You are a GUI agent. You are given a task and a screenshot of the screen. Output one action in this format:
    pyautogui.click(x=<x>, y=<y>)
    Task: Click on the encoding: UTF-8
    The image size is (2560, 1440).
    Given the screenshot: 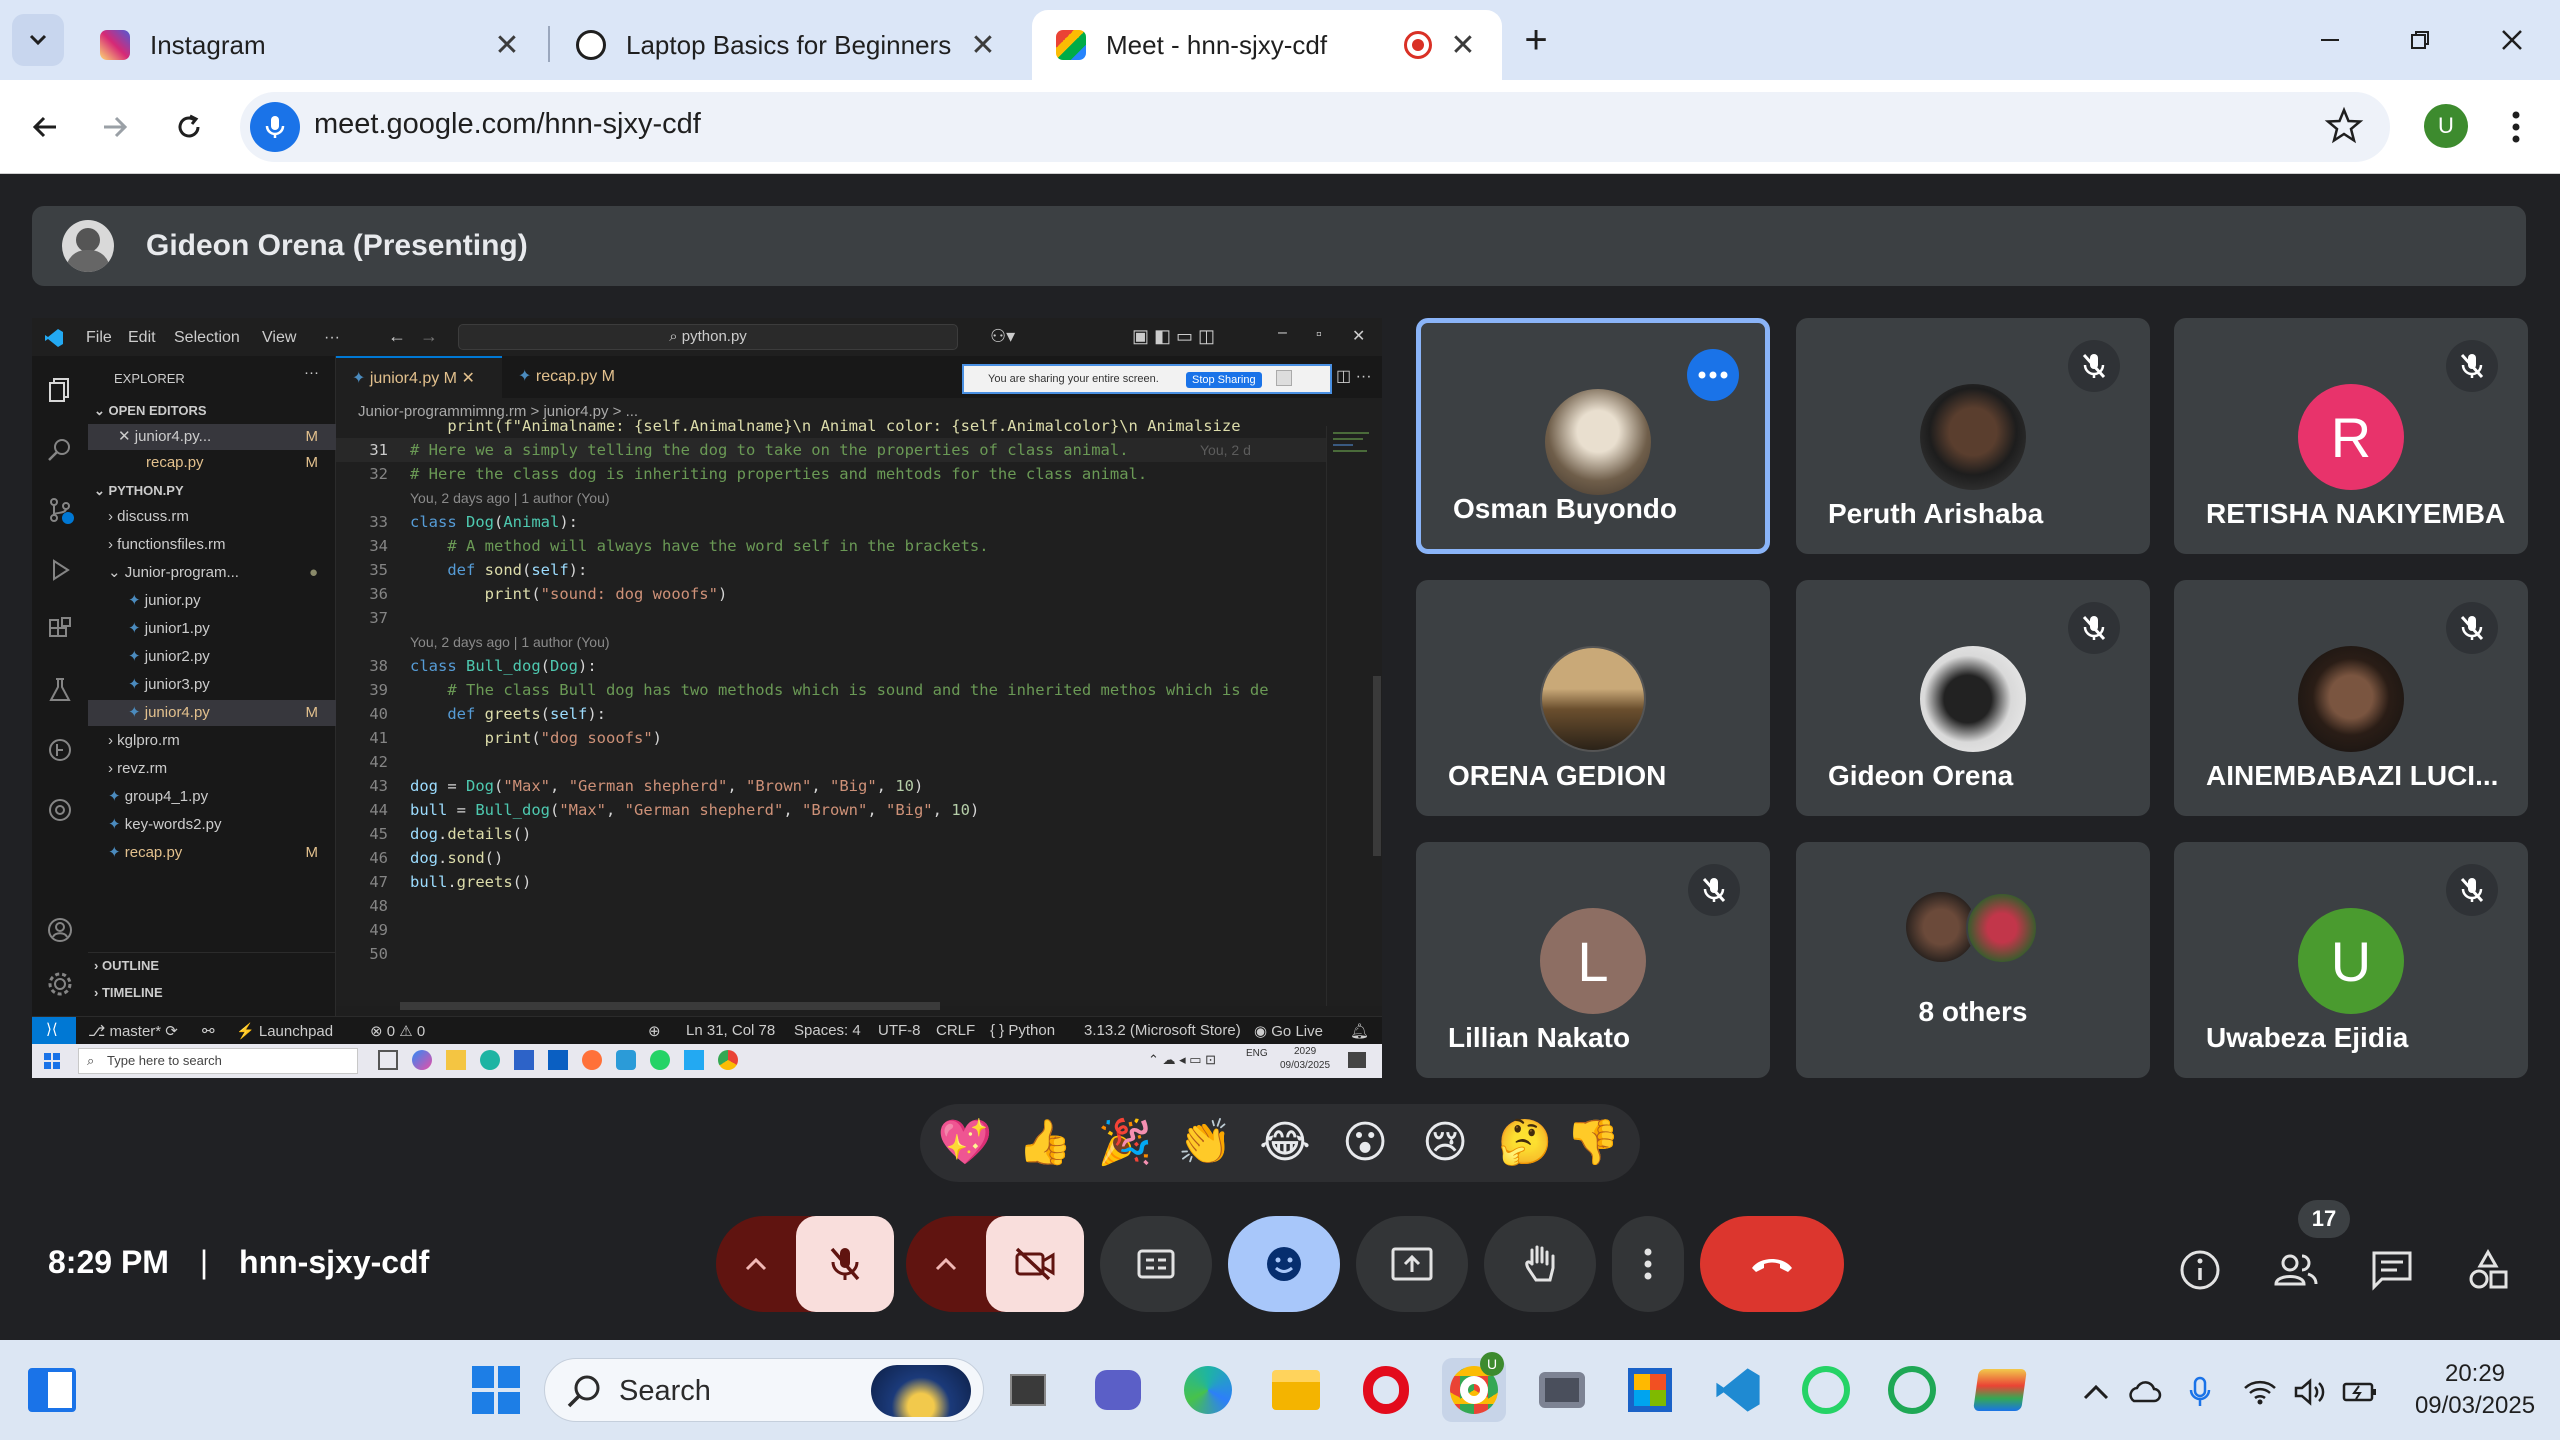 What is the action you would take?
    pyautogui.click(x=899, y=1030)
    